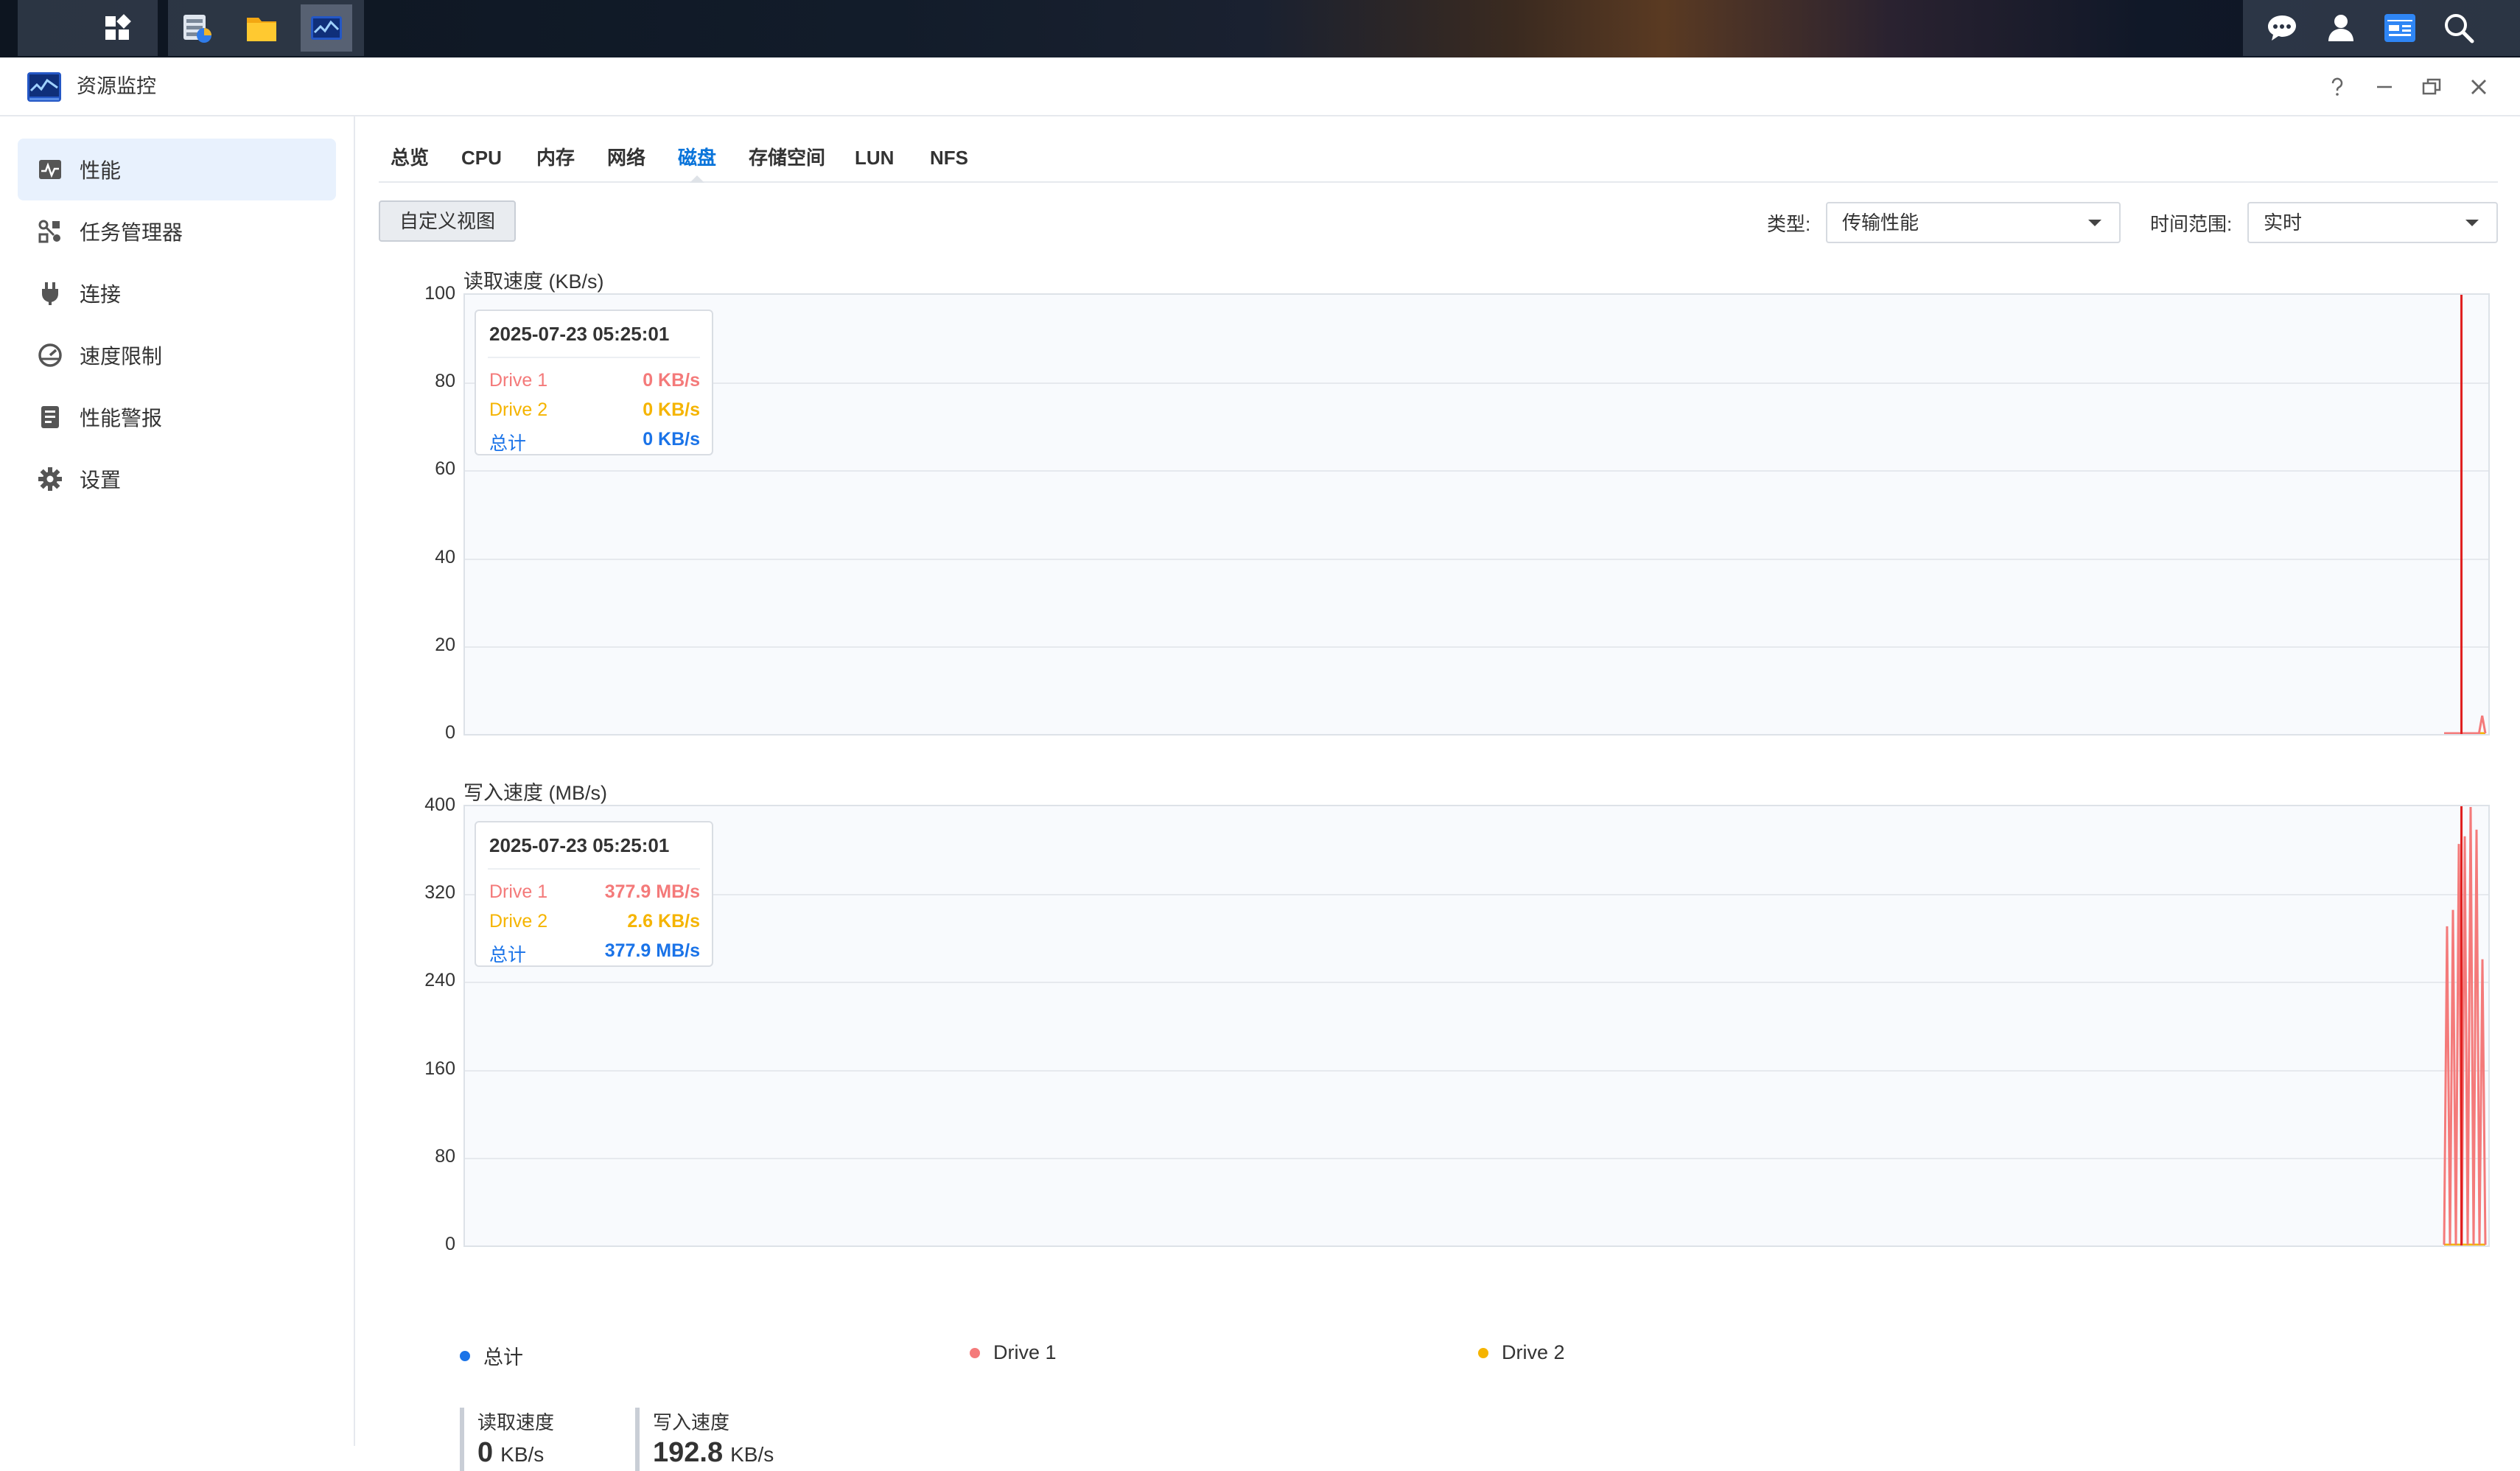 The height and width of the screenshot is (1471, 2520). What do you see at coordinates (2478, 87) in the screenshot?
I see `close-icon` at bounding box center [2478, 87].